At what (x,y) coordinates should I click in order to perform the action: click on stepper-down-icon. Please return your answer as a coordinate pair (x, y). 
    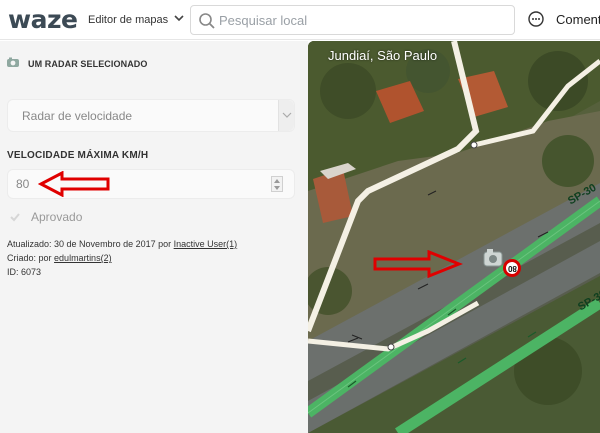
    Looking at the image, I should click on (277, 187).